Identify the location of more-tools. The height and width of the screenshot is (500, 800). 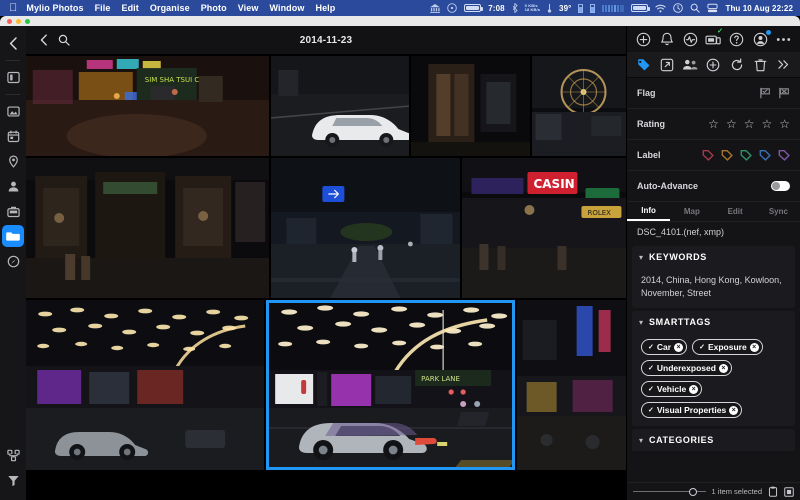
(783, 64).